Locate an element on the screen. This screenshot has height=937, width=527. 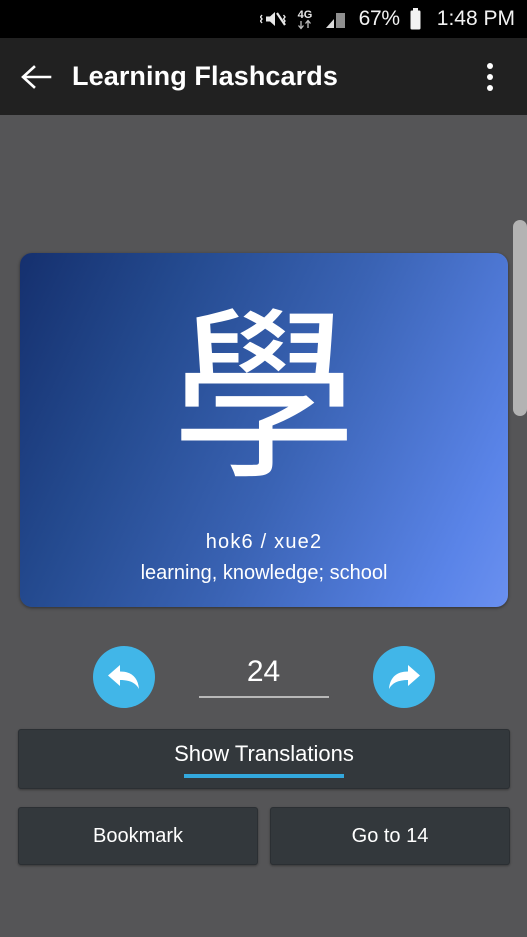
signal-bars-icon is located at coordinates (335, 20).